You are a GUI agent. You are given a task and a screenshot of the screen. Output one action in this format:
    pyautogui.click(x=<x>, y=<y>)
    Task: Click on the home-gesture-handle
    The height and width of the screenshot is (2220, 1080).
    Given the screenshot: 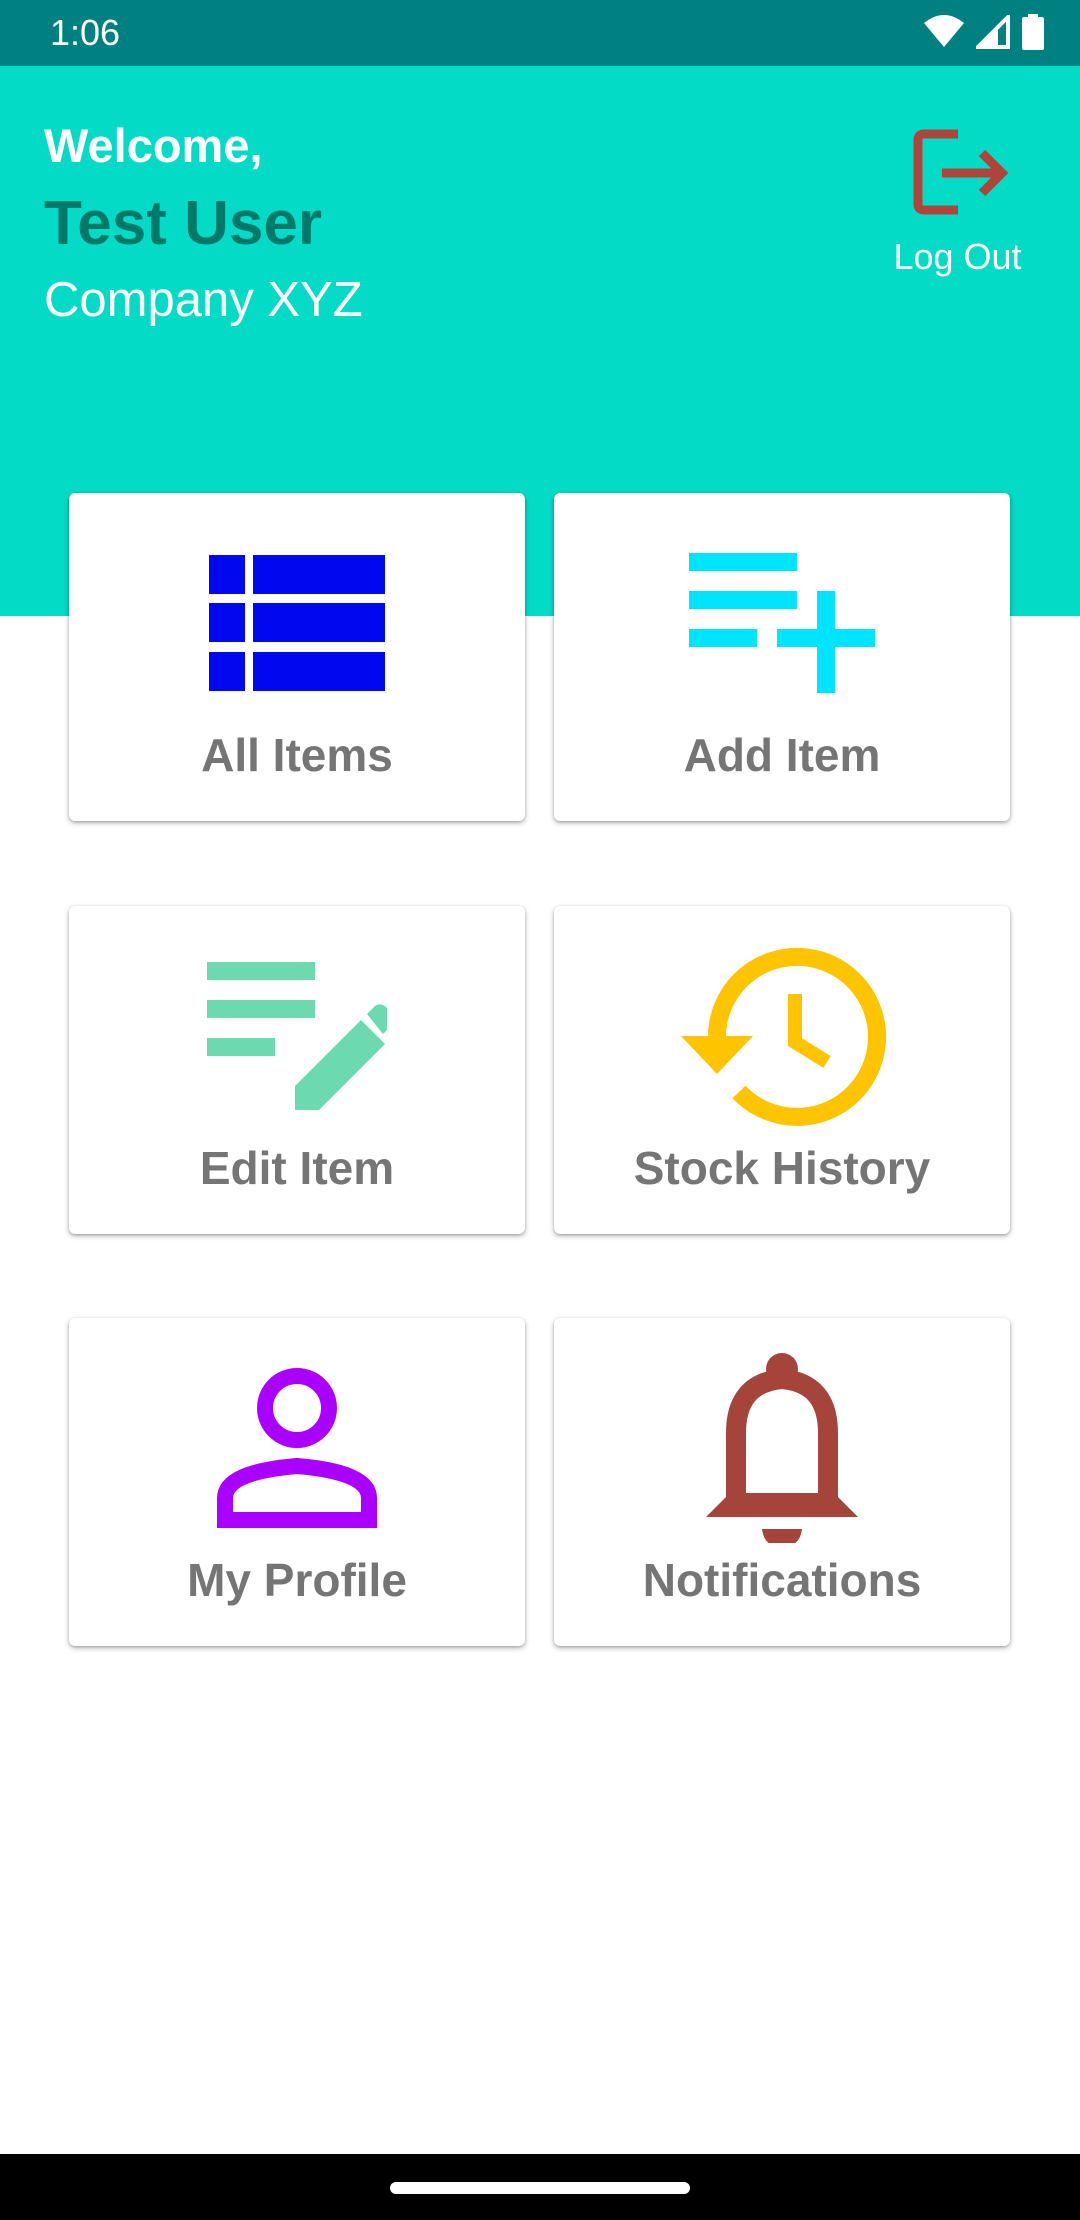 What is the action you would take?
    pyautogui.click(x=540, y=2188)
    